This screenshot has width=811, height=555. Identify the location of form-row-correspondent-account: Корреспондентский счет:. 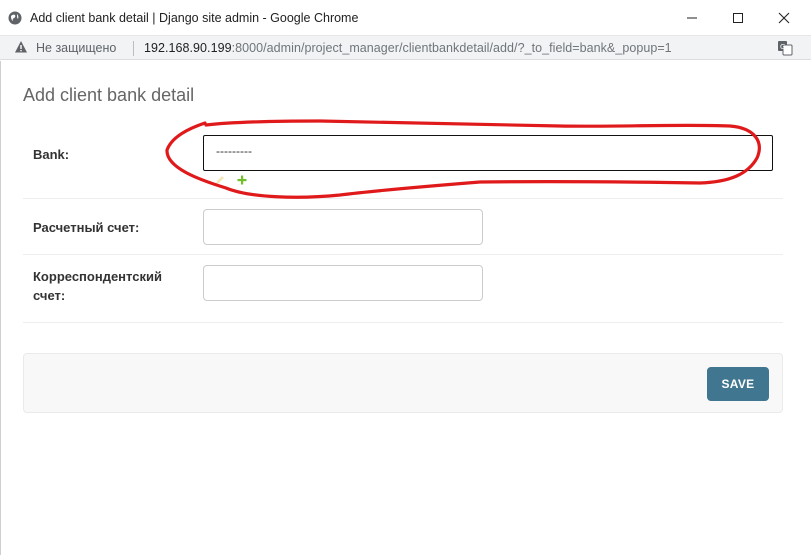
(403, 289).